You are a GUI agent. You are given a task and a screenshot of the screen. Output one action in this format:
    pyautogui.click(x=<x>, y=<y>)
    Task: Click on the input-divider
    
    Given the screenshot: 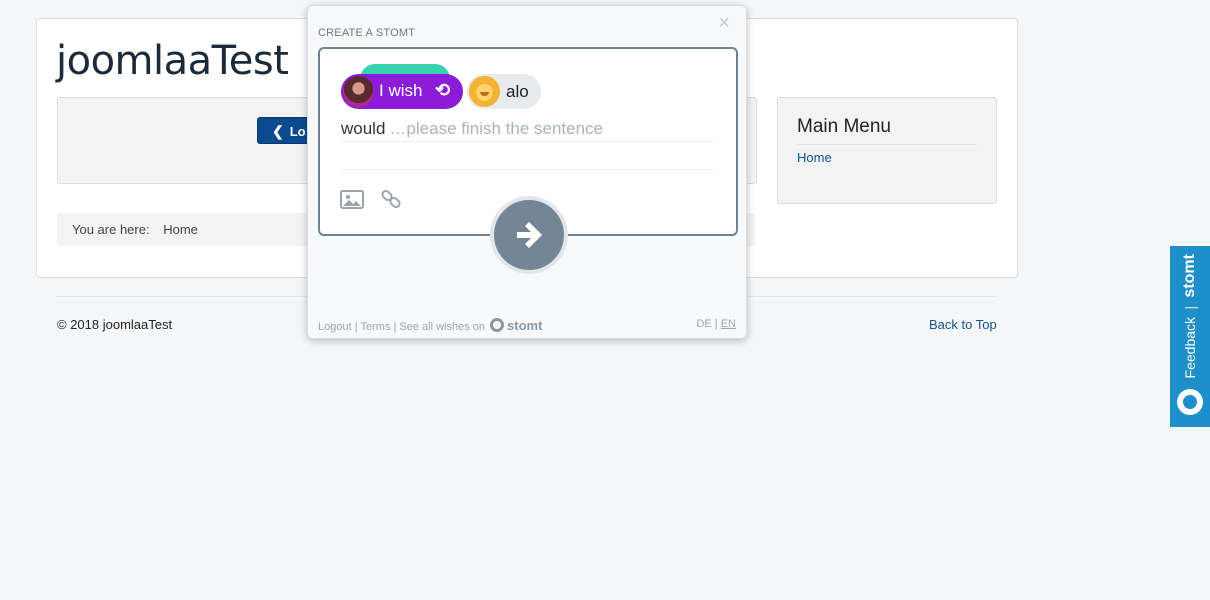 What is the action you would take?
    pyautogui.click(x=527, y=169)
    